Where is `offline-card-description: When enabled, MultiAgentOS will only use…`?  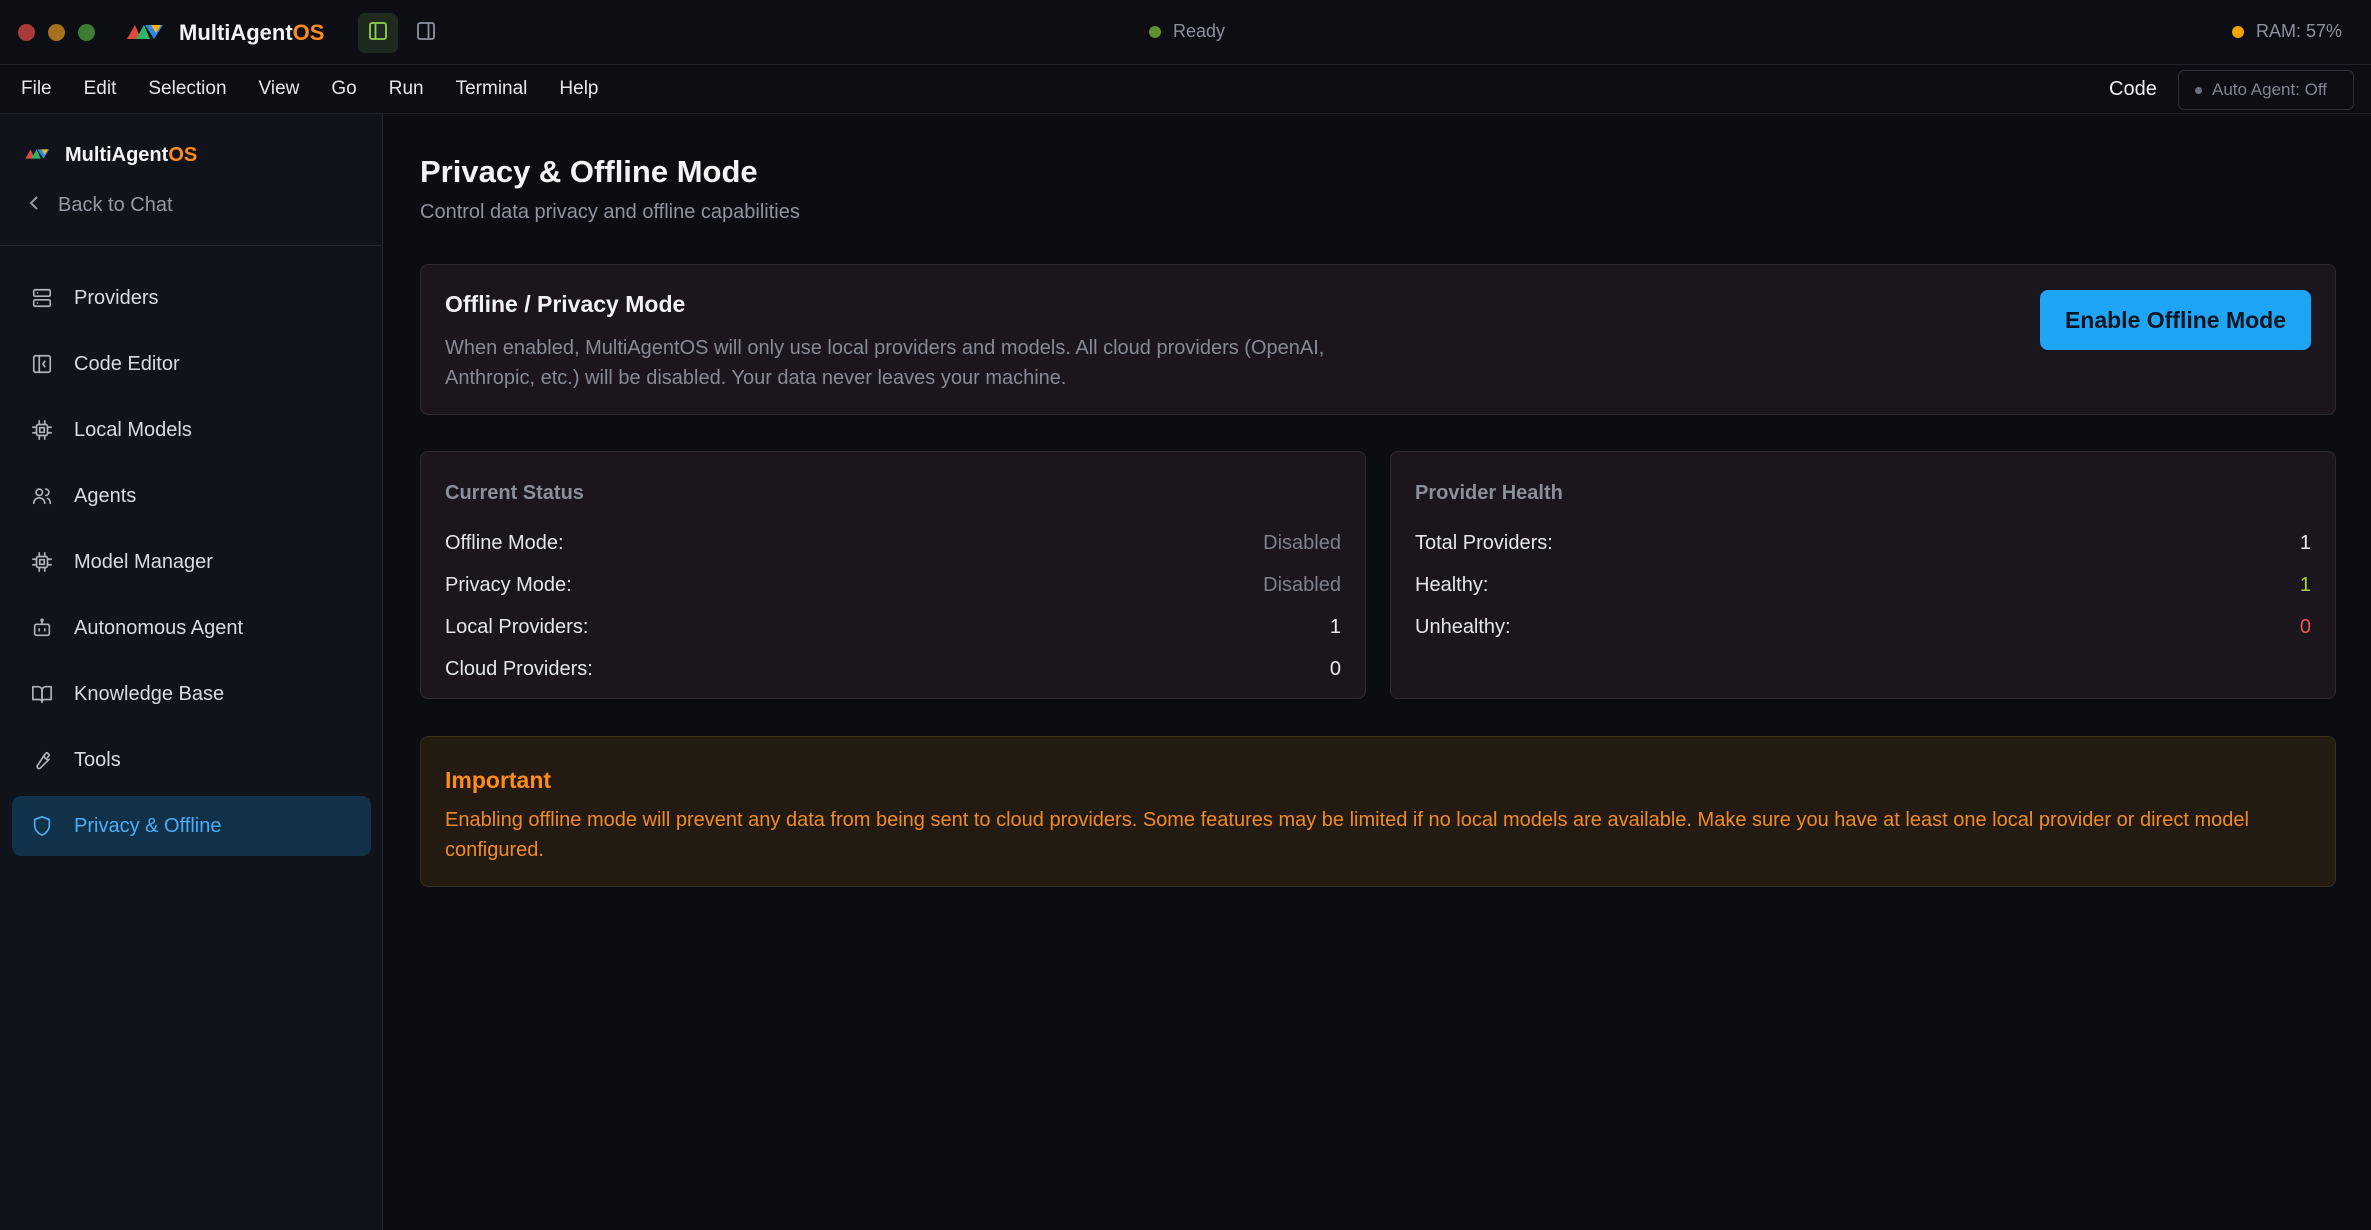 offline-card-description: When enabled, MultiAgentOS will only use… is located at coordinates (885, 363).